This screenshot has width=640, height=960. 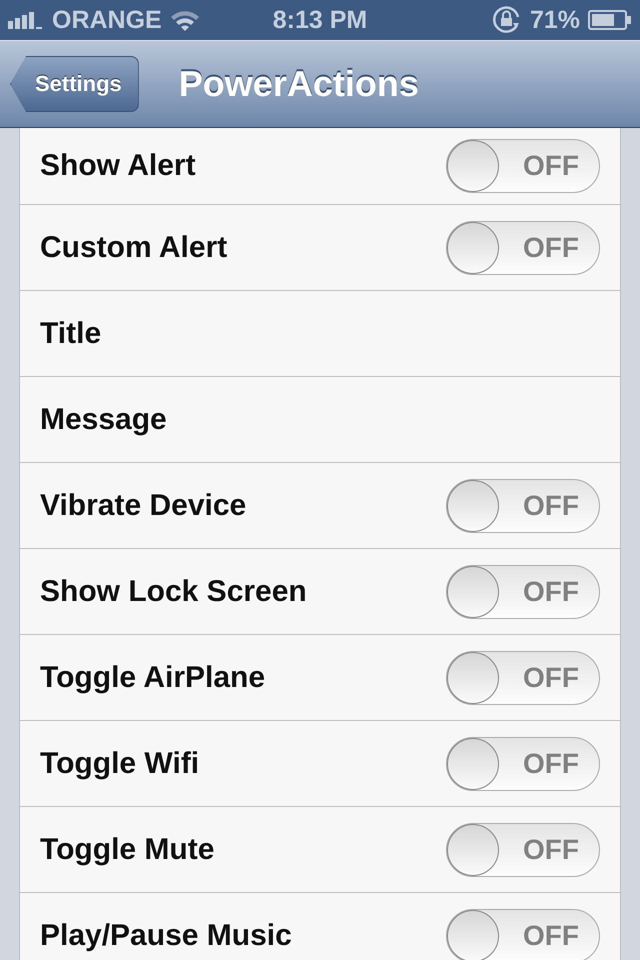 What do you see at coordinates (74, 84) in the screenshot?
I see `back-button: Settings` at bounding box center [74, 84].